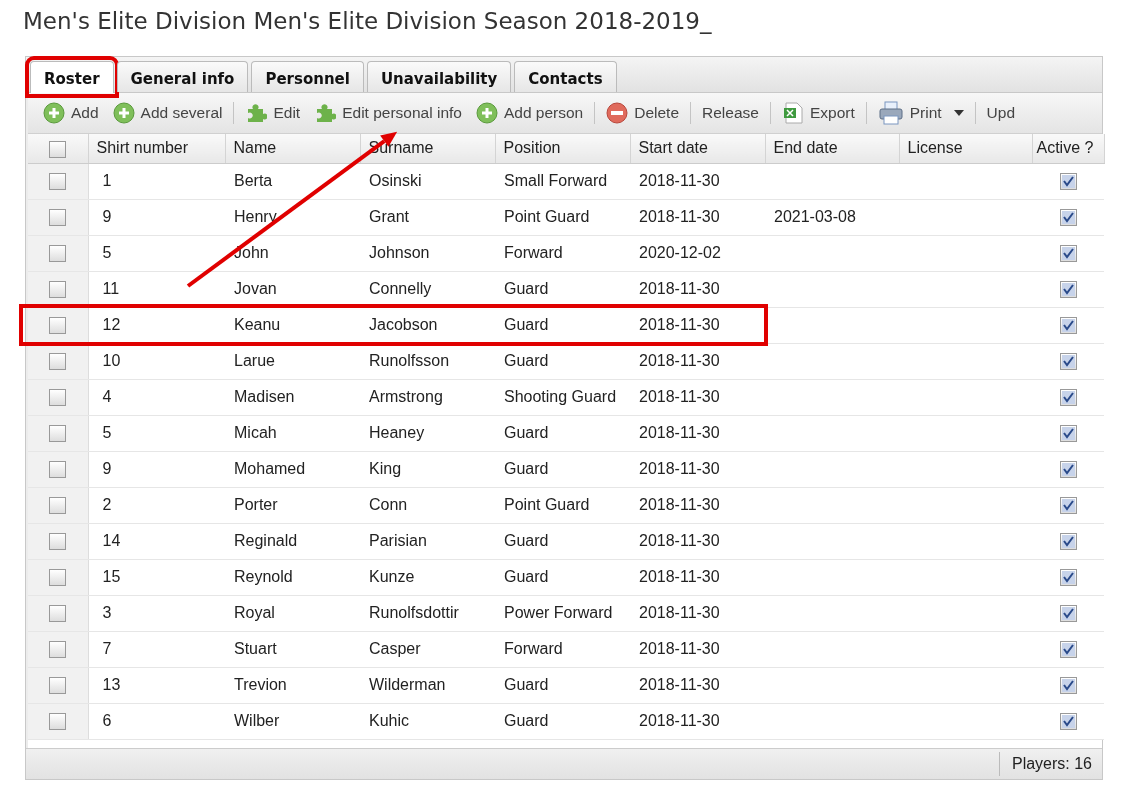  What do you see at coordinates (617, 113) in the screenshot?
I see `delete-icon` at bounding box center [617, 113].